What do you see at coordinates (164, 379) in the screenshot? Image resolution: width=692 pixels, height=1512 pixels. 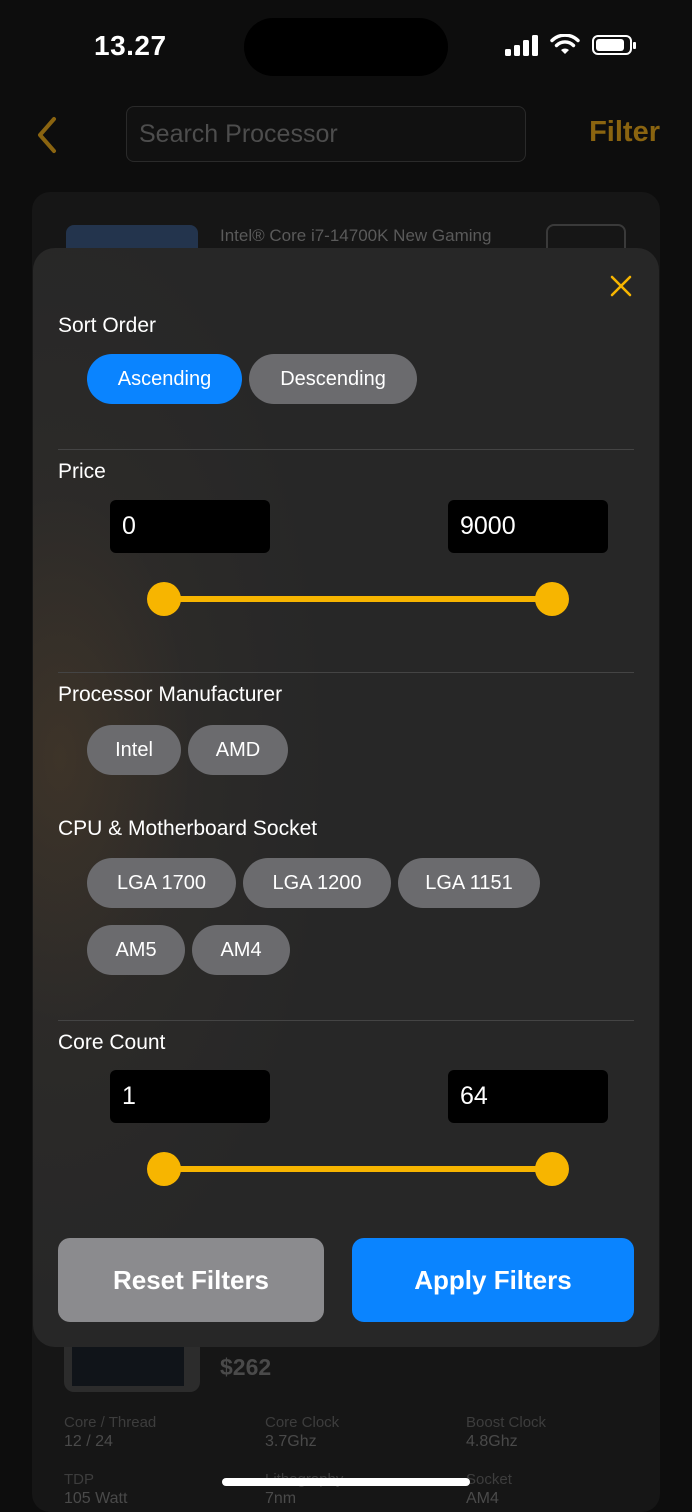 I see `sort-ascending-chip: Ascending` at bounding box center [164, 379].